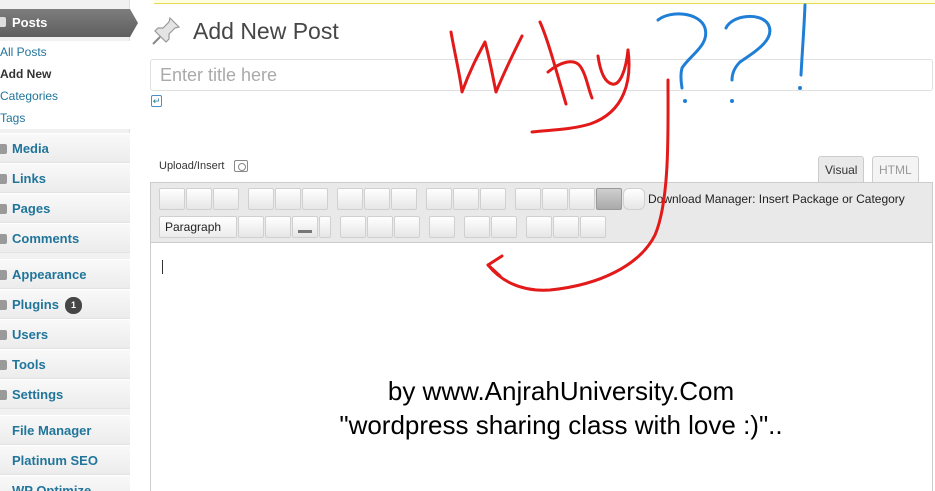 Image resolution: width=935 pixels, height=491 pixels. What do you see at coordinates (198, 227) in the screenshot?
I see `format-select: Paragraph` at bounding box center [198, 227].